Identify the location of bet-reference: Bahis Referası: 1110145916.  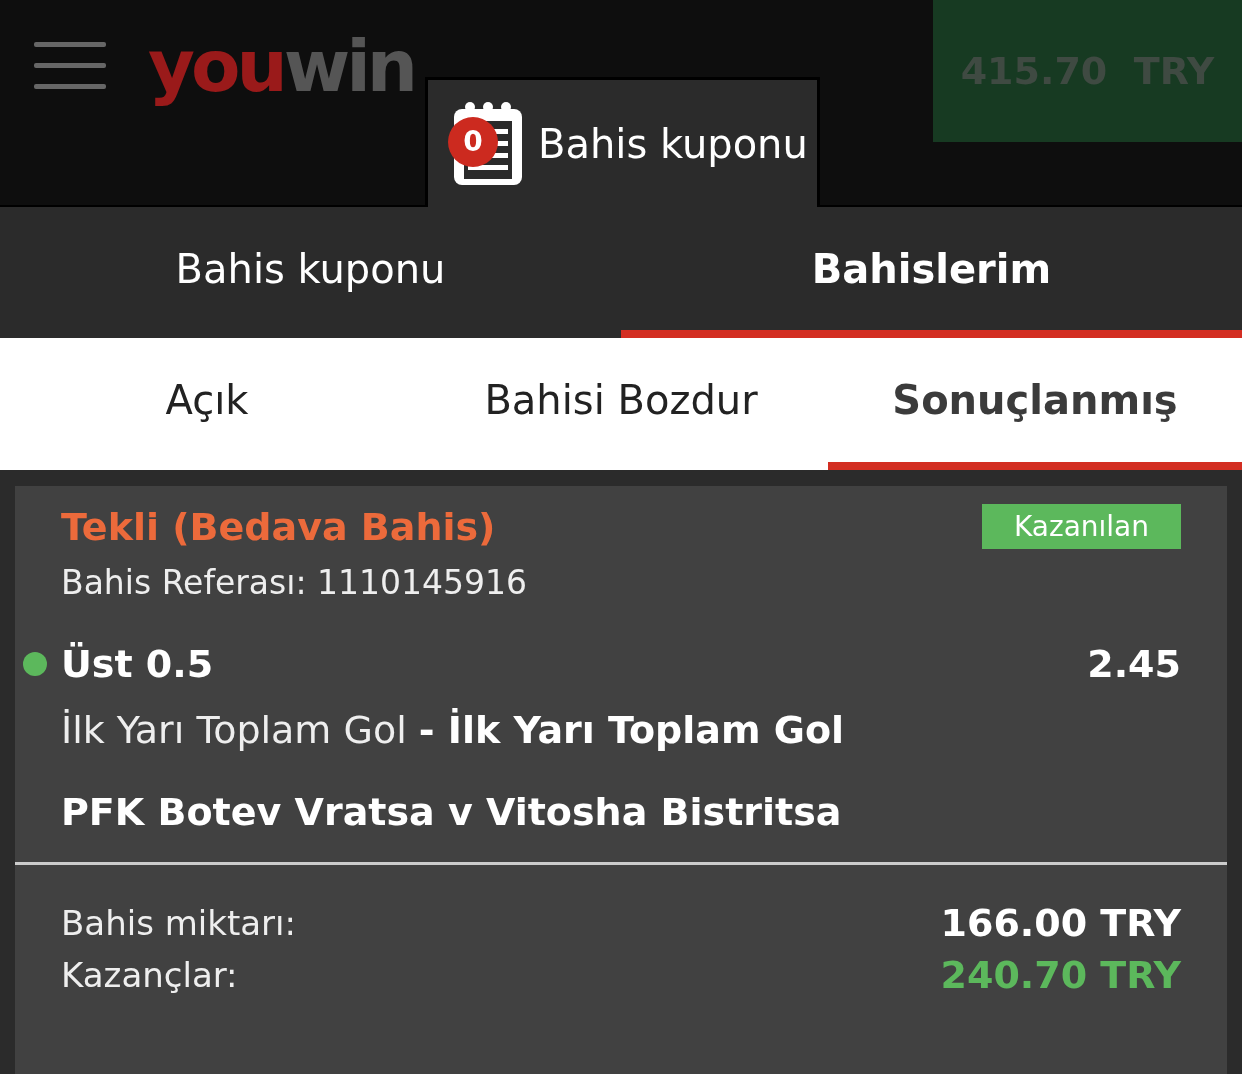
(294, 582).